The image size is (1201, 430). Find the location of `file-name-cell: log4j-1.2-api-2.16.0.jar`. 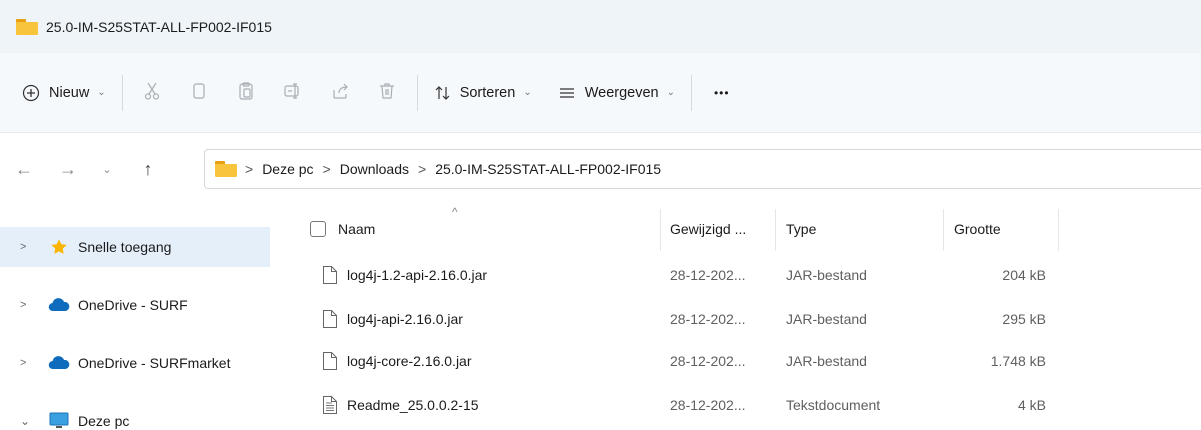

file-name-cell: log4j-1.2-api-2.16.0.jar is located at coordinates (492, 275).